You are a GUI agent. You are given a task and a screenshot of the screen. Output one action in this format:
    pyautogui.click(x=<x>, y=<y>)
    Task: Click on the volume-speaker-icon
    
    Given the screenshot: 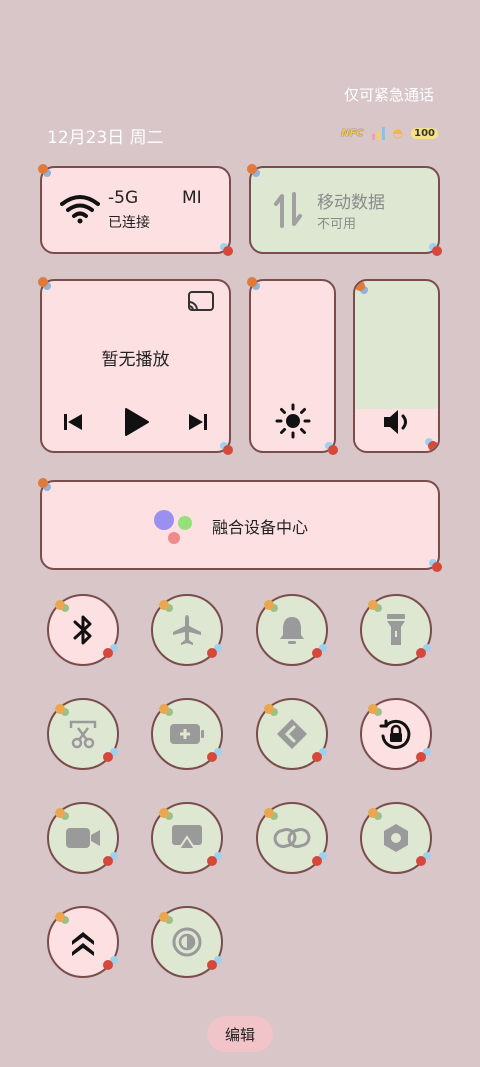 What is the action you would take?
    pyautogui.click(x=395, y=422)
    